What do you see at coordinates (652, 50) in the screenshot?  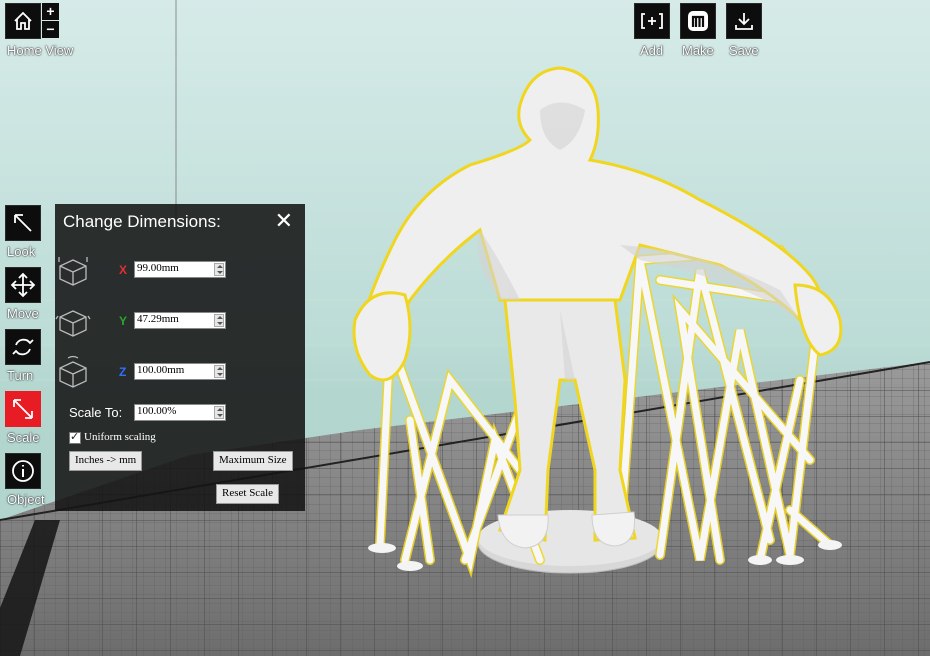 I see `add-label: Add` at bounding box center [652, 50].